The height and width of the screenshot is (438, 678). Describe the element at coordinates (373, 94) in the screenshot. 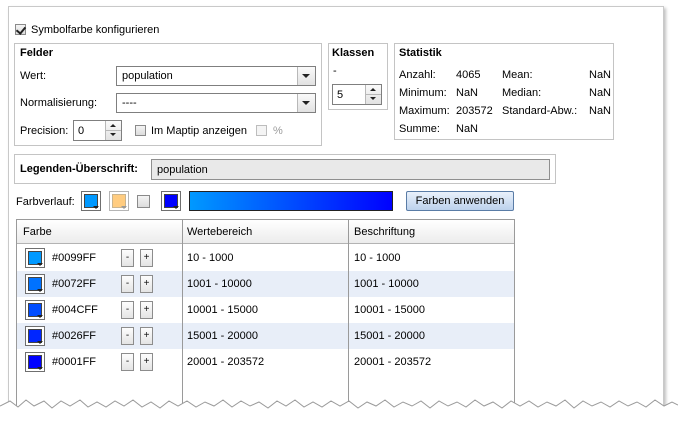

I see `klassen-spinner-buttons` at that location.